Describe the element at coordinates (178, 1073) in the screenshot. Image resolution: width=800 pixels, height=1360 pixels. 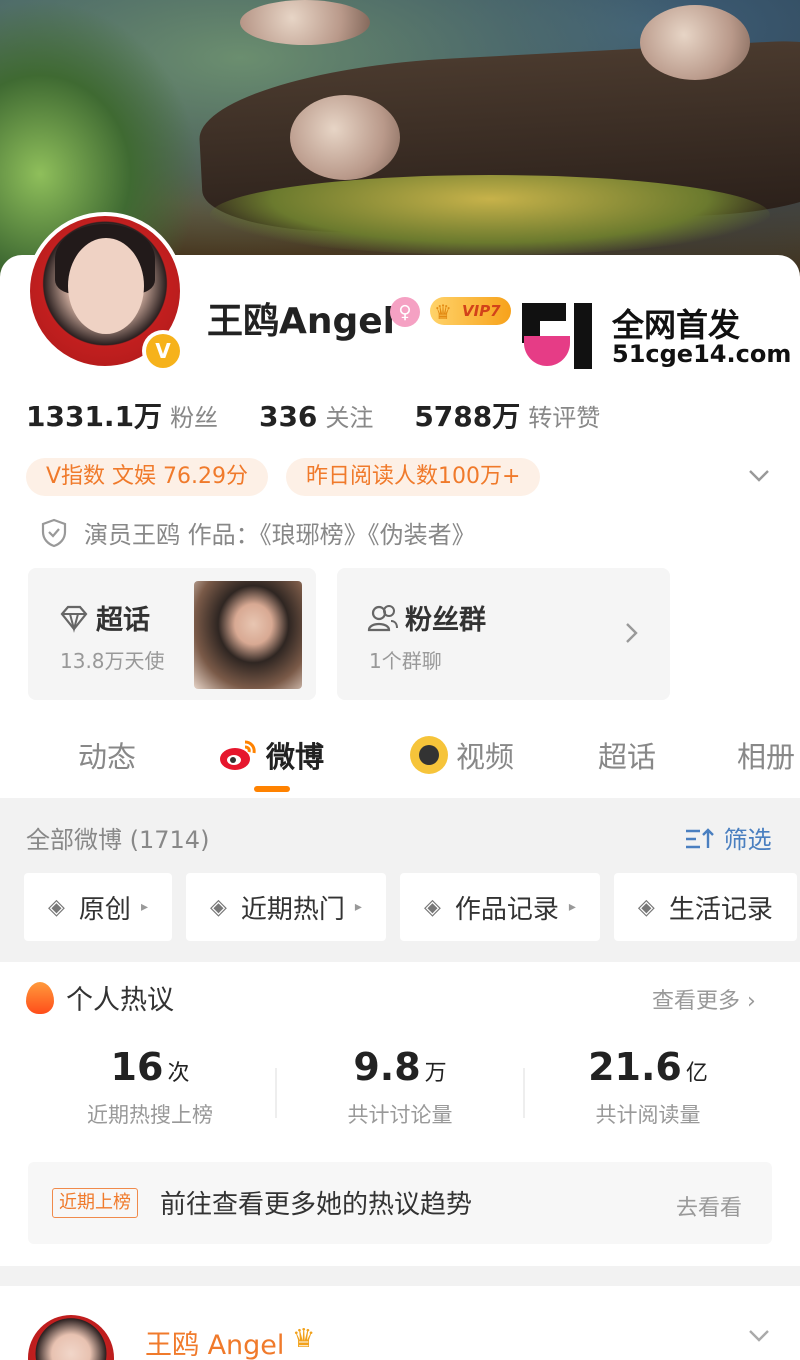
I see `metric-unit: 次` at that location.